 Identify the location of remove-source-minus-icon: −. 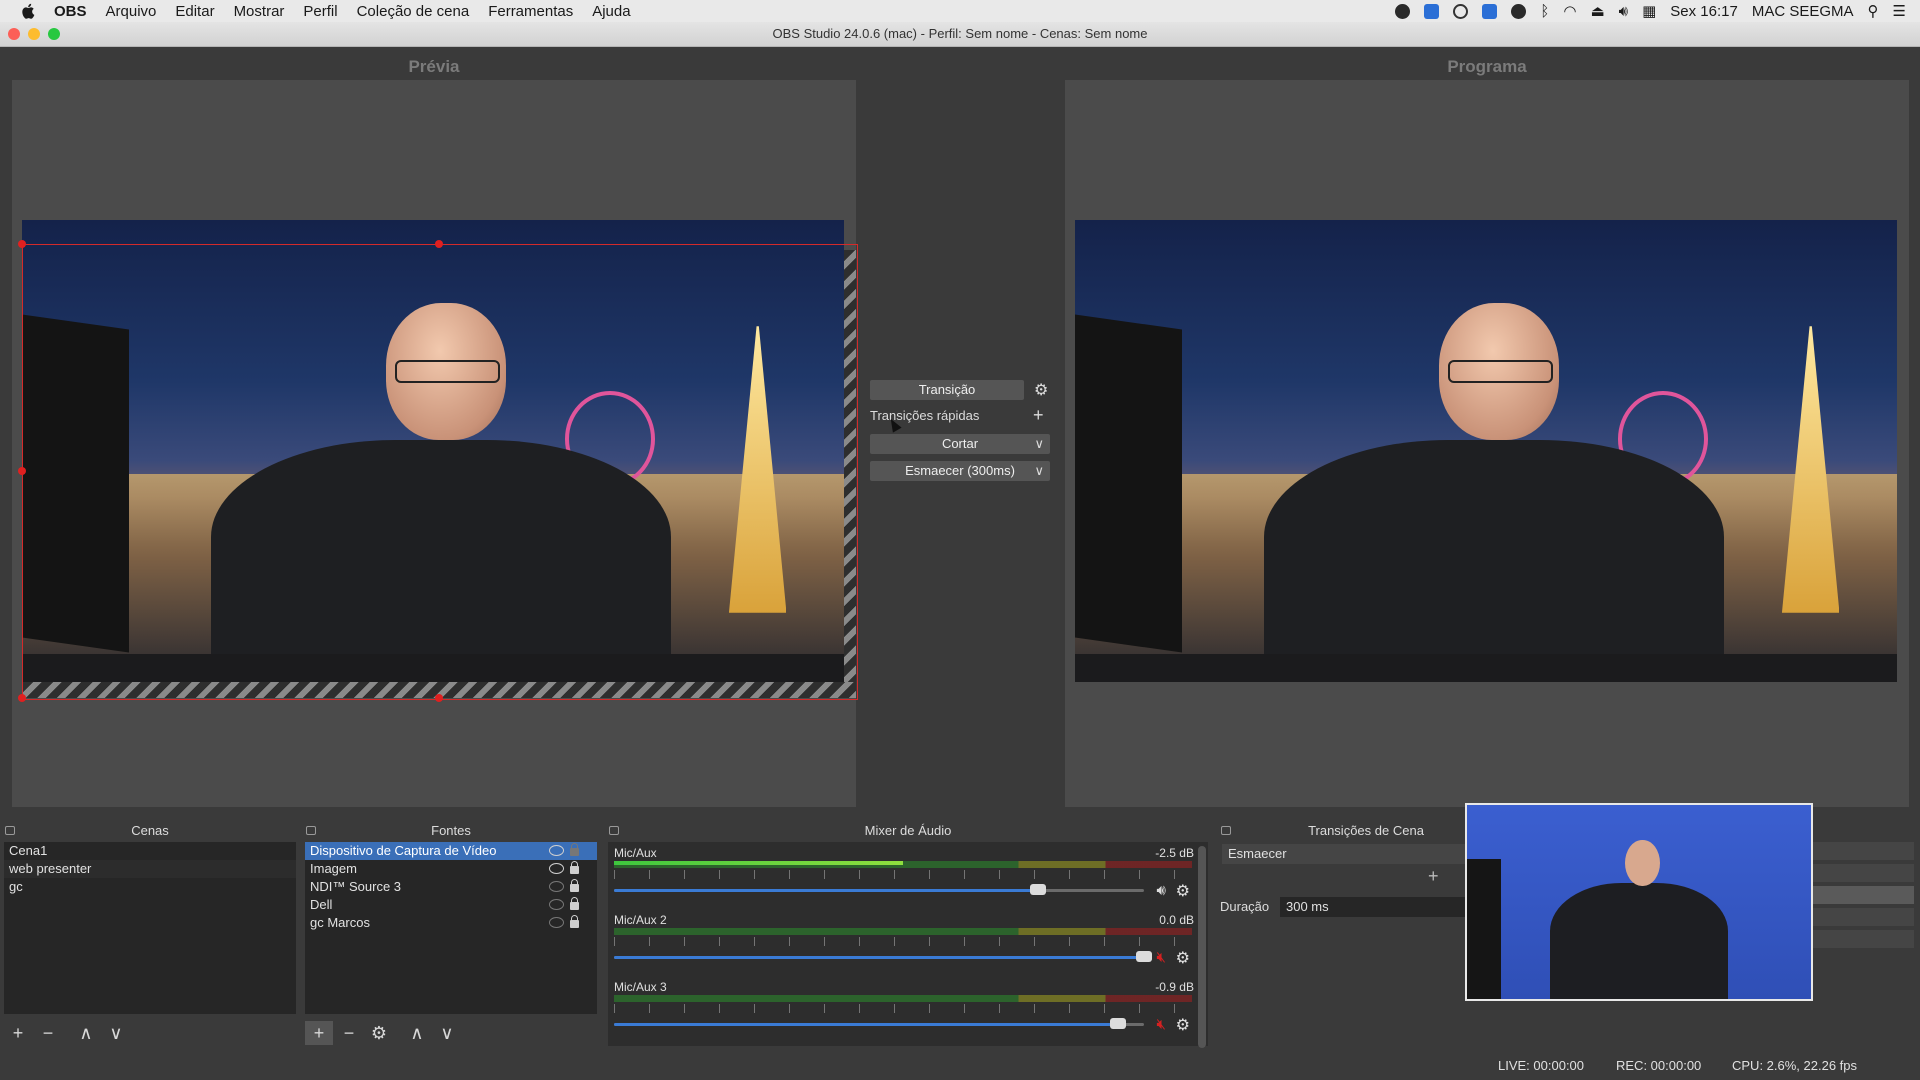
(349, 1033).